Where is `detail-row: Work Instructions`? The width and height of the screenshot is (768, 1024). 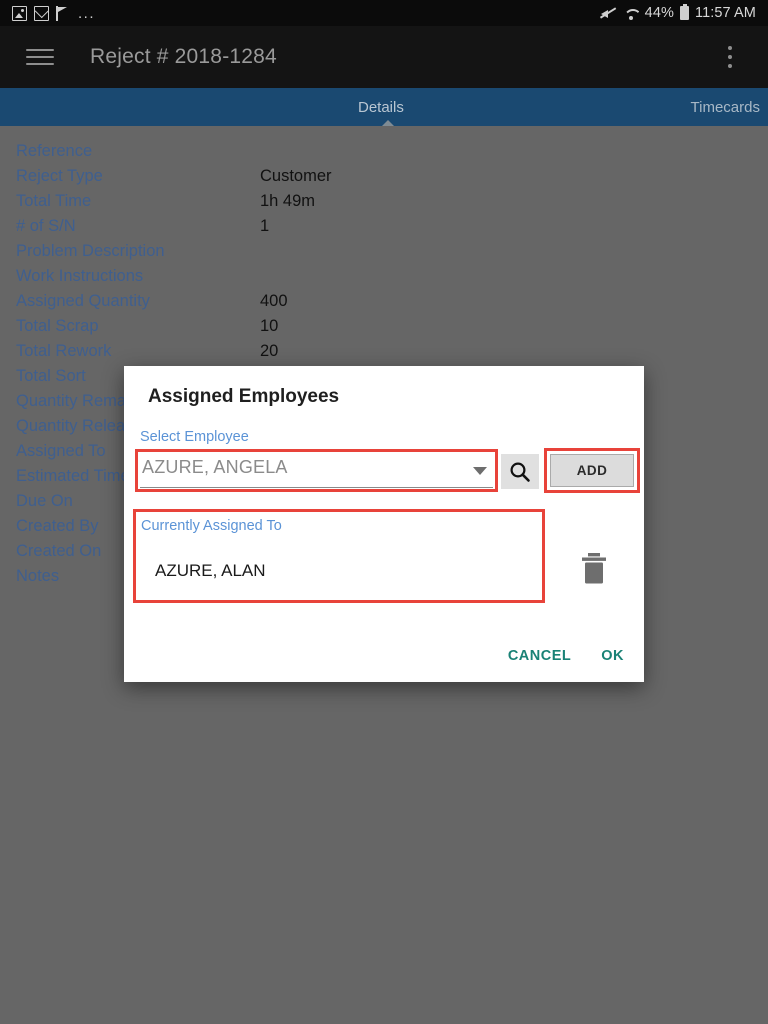
detail-row: Work Instructions is located at coordinates (386, 279).